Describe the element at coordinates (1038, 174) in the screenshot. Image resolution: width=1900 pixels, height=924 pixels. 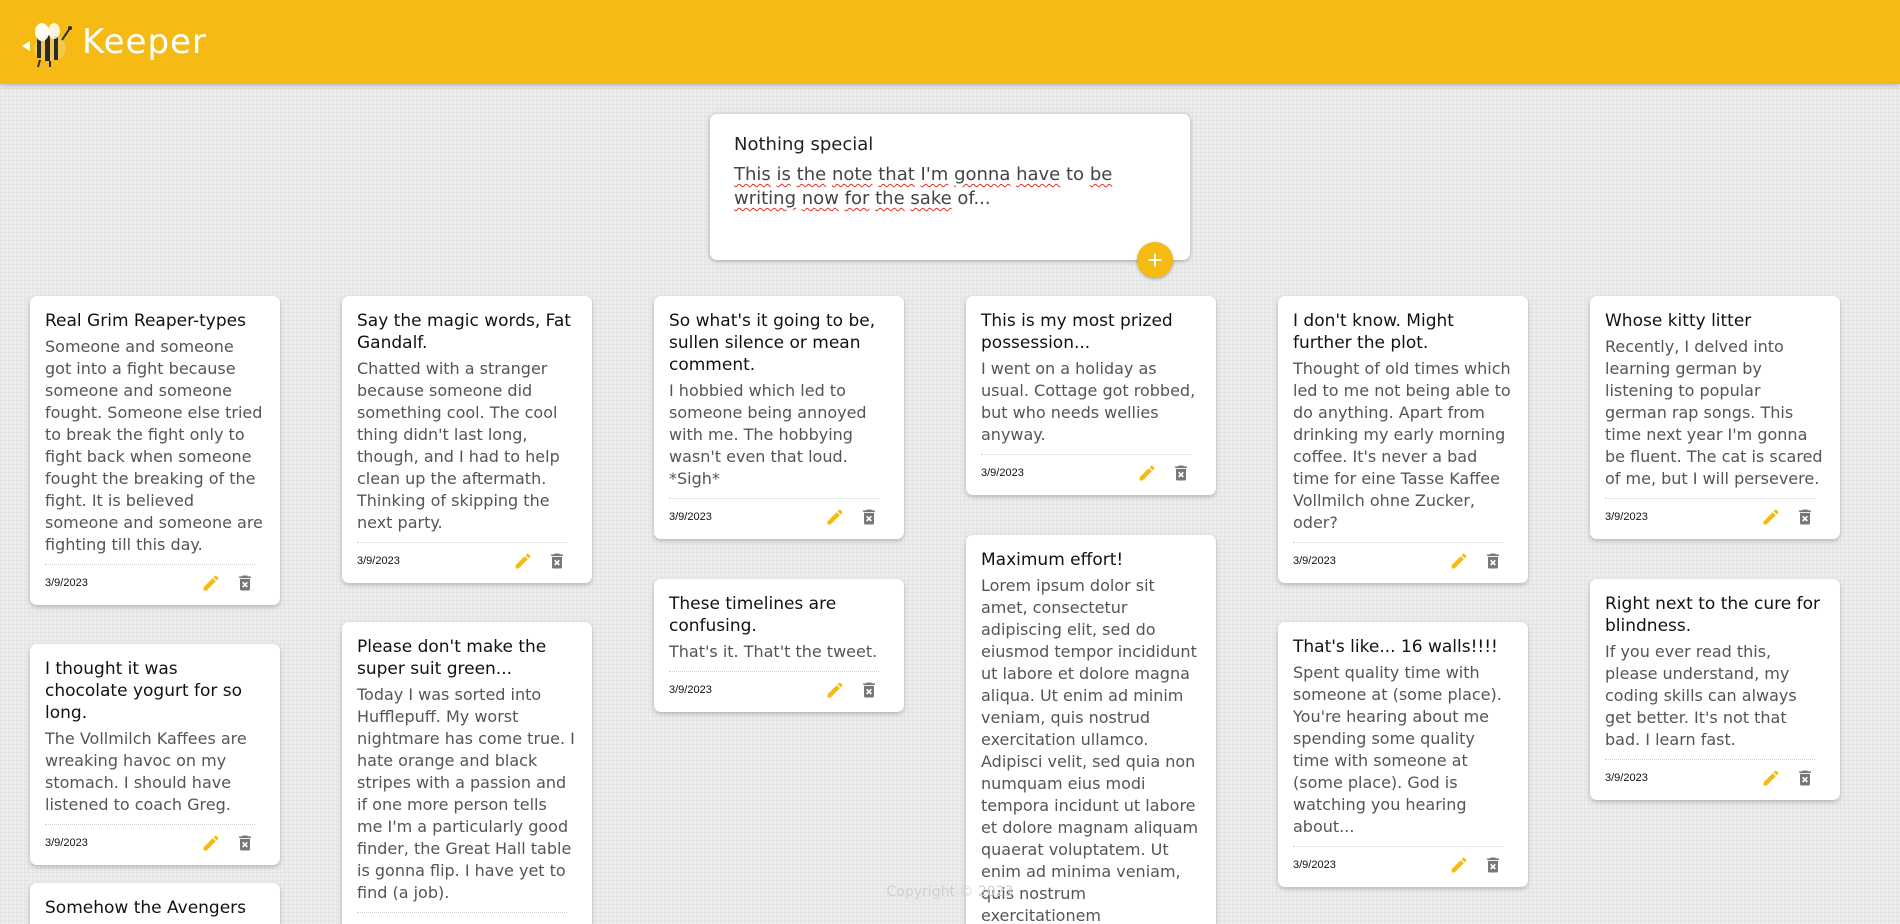
I see `create-word: have` at that location.